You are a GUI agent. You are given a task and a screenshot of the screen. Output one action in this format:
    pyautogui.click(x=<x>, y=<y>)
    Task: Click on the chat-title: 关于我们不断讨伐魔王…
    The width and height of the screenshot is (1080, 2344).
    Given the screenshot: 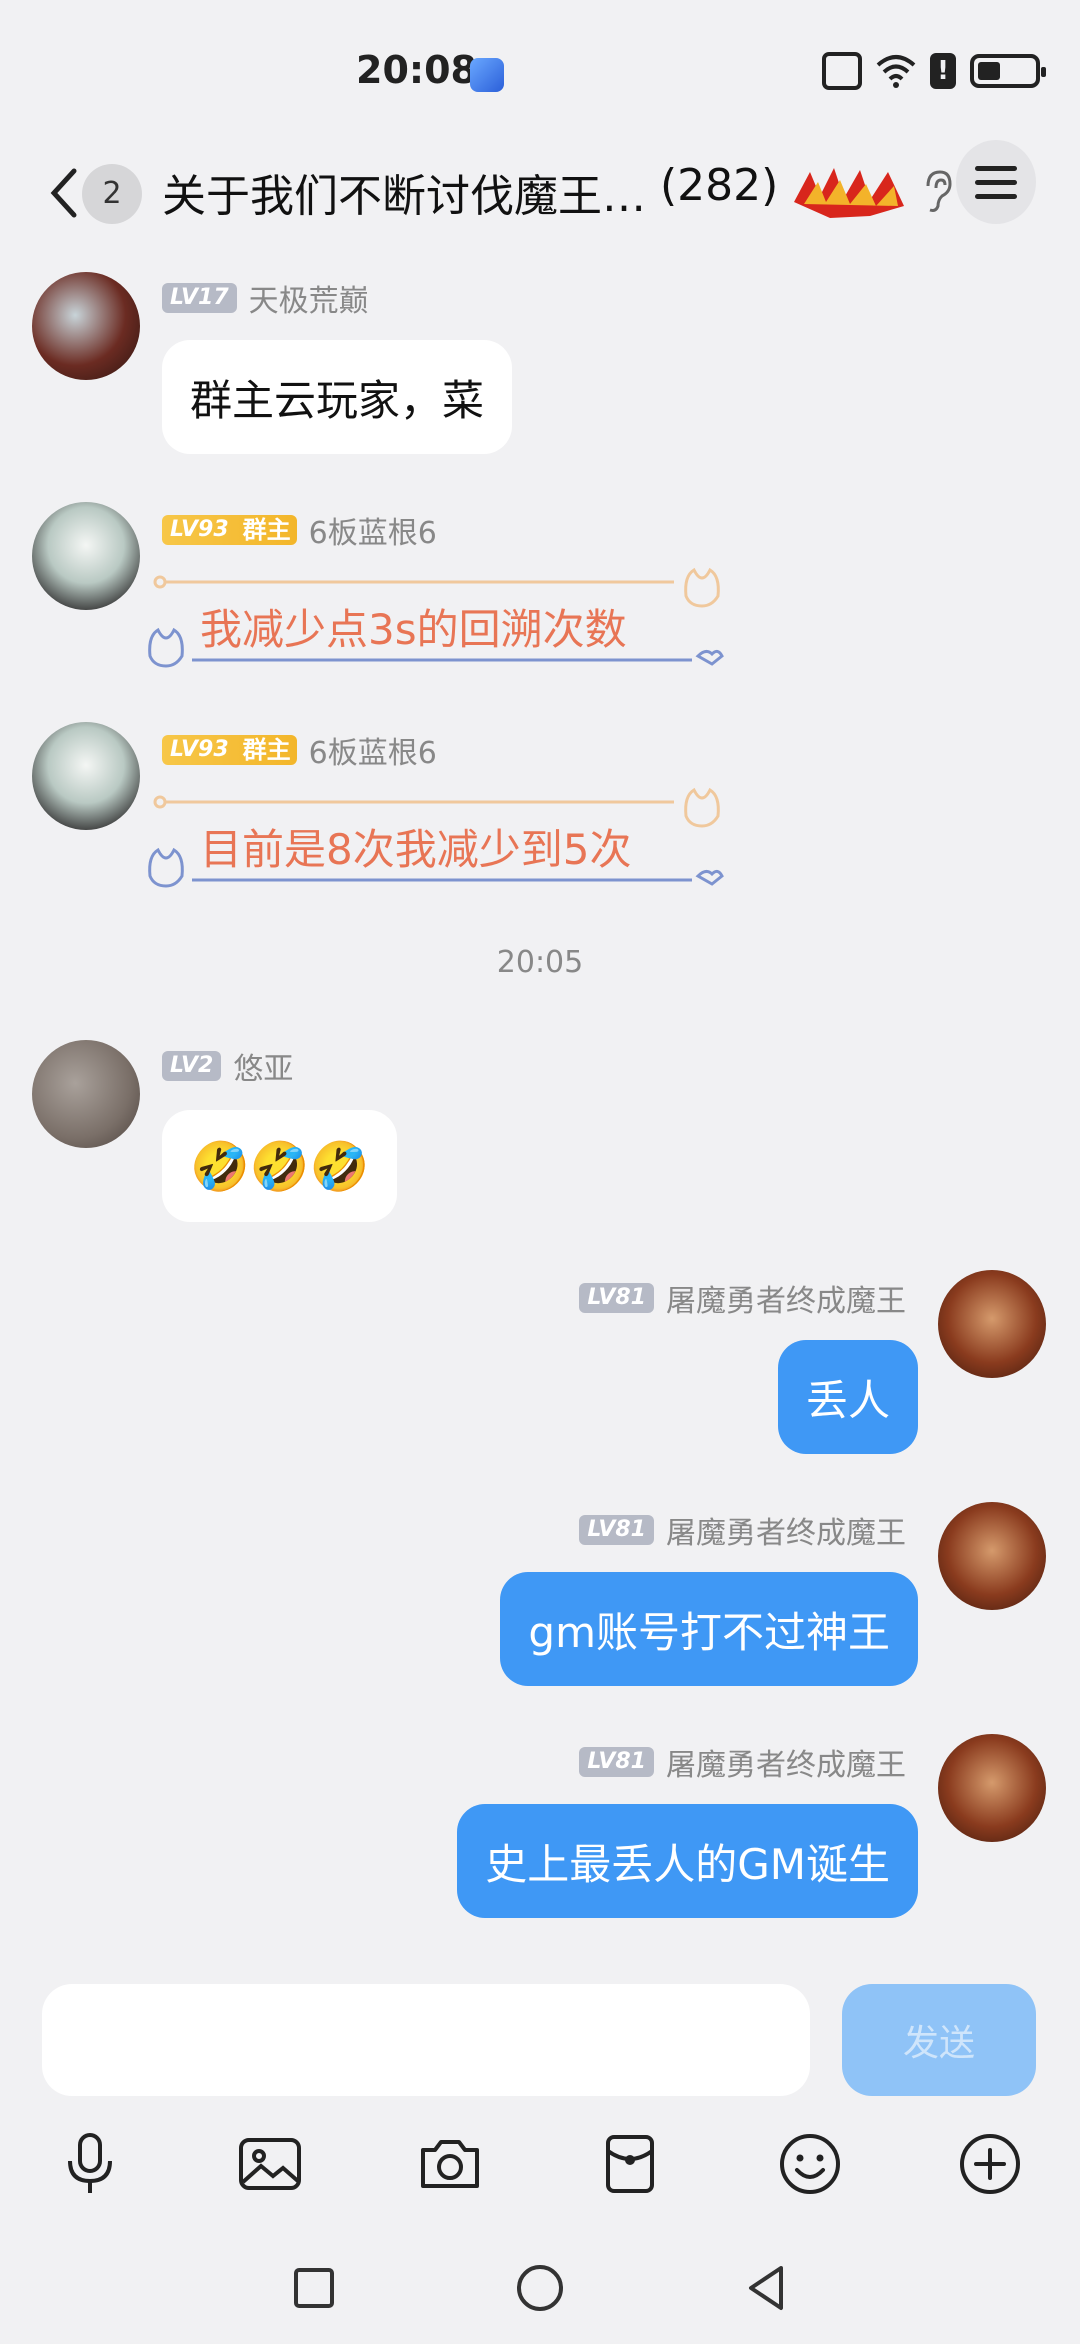 What is the action you would take?
    pyautogui.click(x=404, y=192)
    